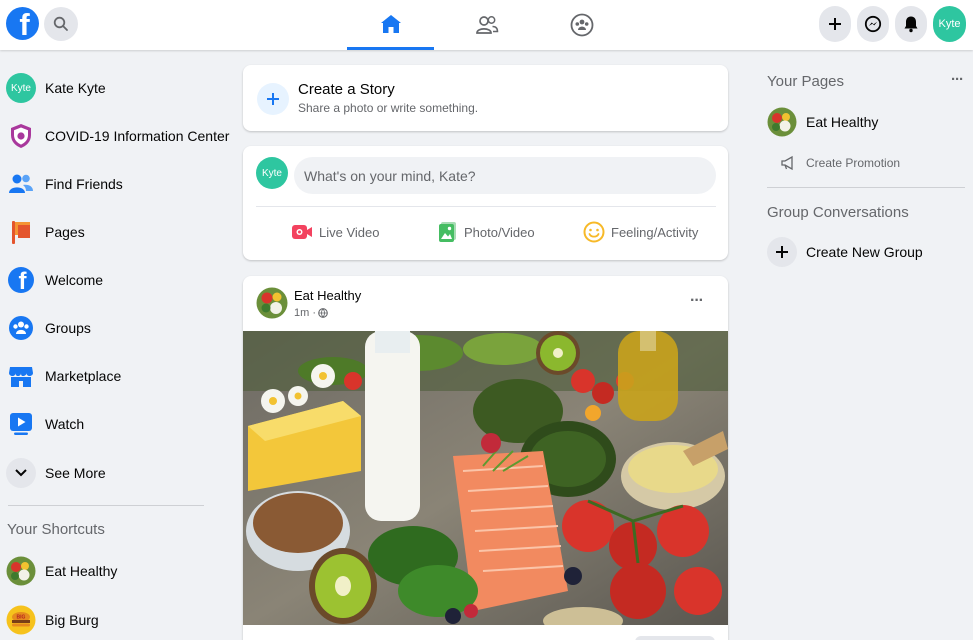  What do you see at coordinates (675, 638) in the screenshot?
I see `post-footer-button` at bounding box center [675, 638].